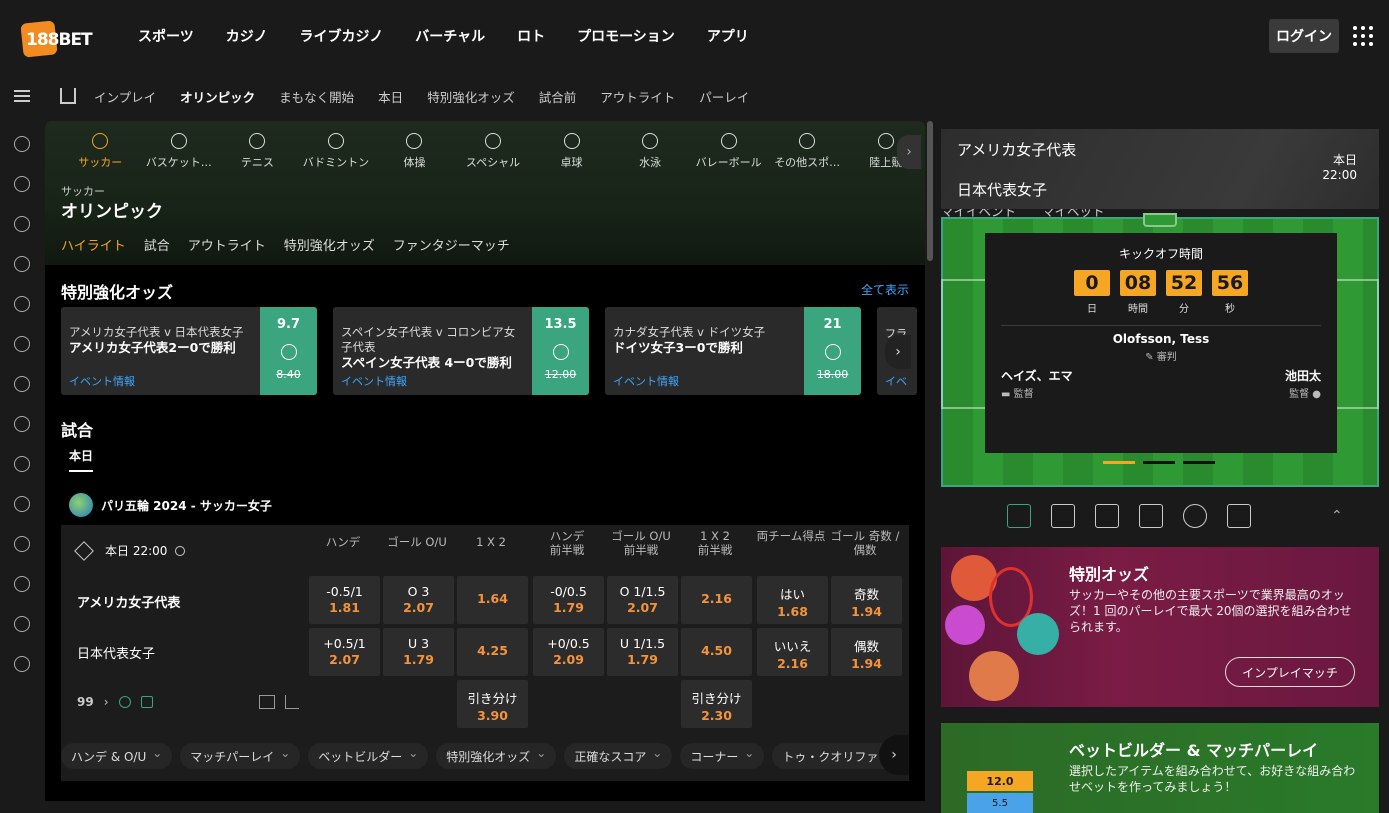  Describe the element at coordinates (724, 96) in the screenshot. I see `sub-nav-item-parlay: パーレイ` at that location.